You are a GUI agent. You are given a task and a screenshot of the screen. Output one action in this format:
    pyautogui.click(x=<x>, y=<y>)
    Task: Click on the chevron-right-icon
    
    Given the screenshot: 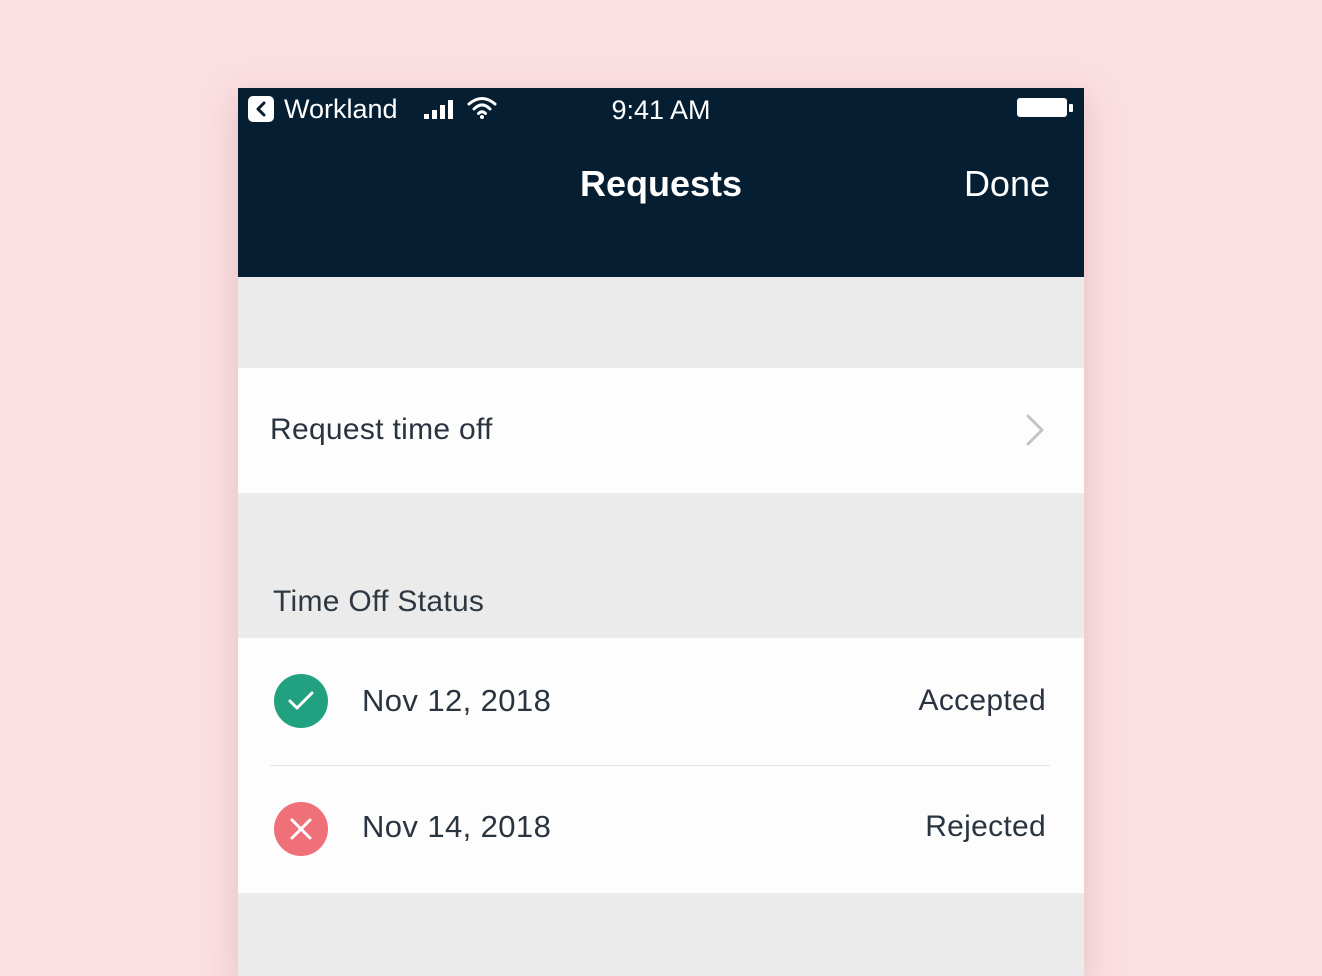 What is the action you would take?
    pyautogui.click(x=1035, y=432)
    